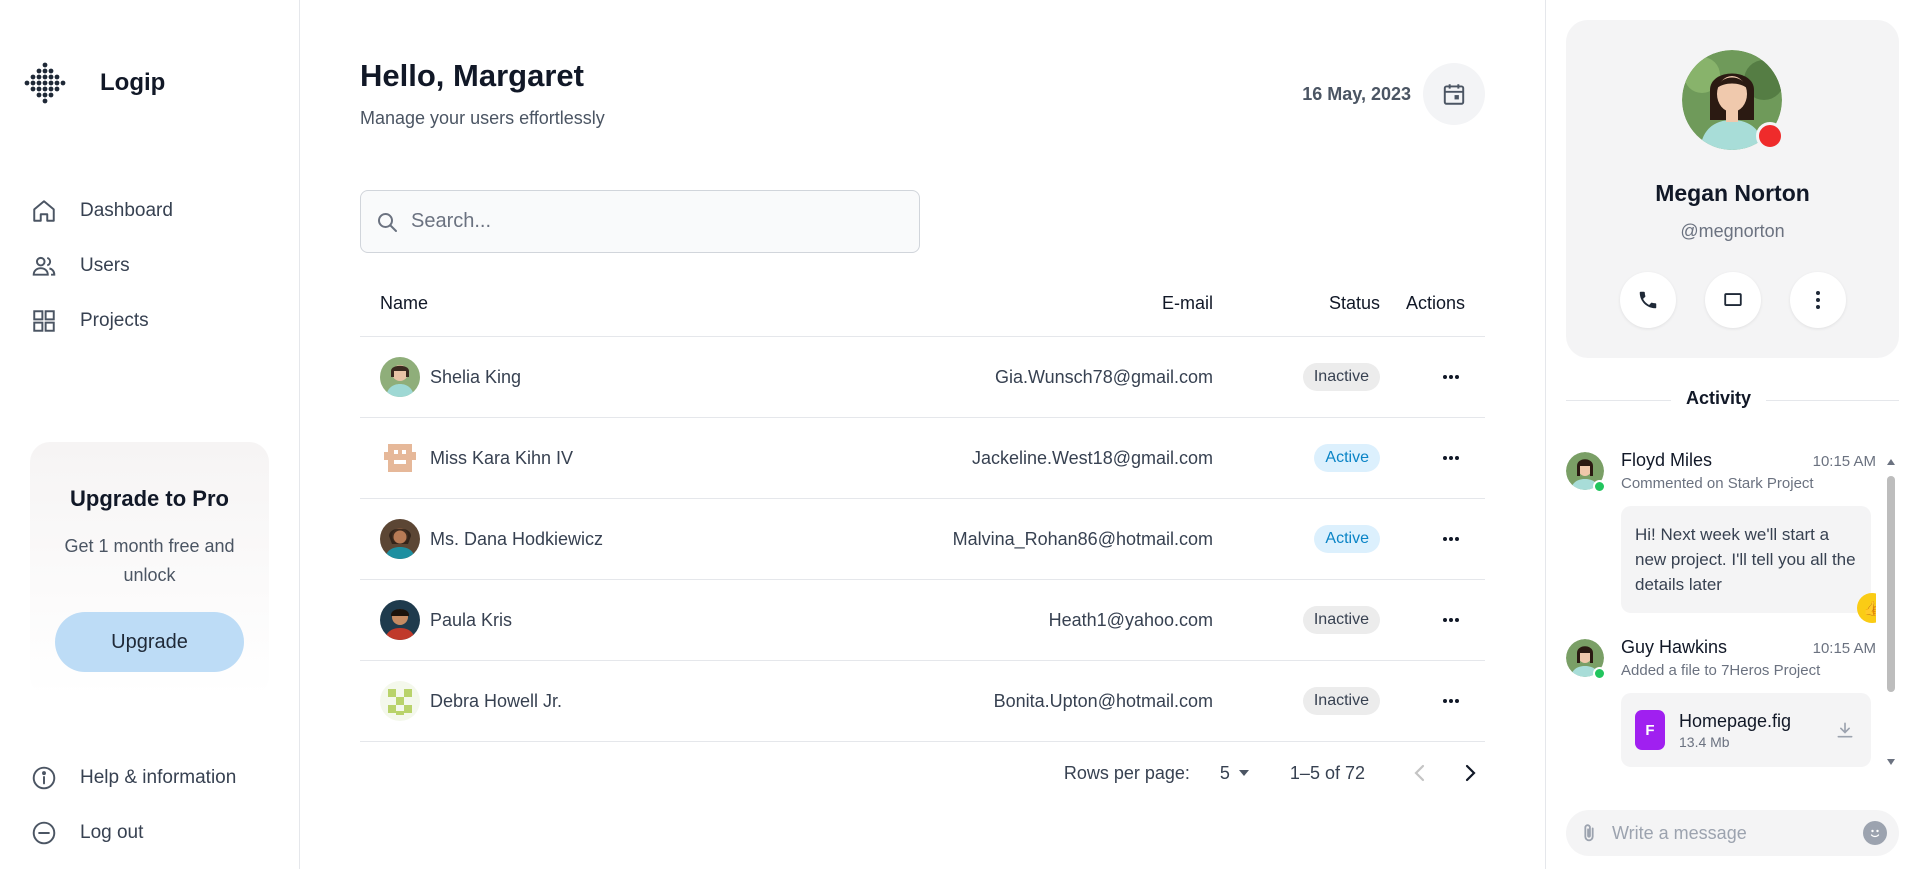 Image resolution: width=1920 pixels, height=869 pixels. I want to click on chat-icon, so click(1733, 299).